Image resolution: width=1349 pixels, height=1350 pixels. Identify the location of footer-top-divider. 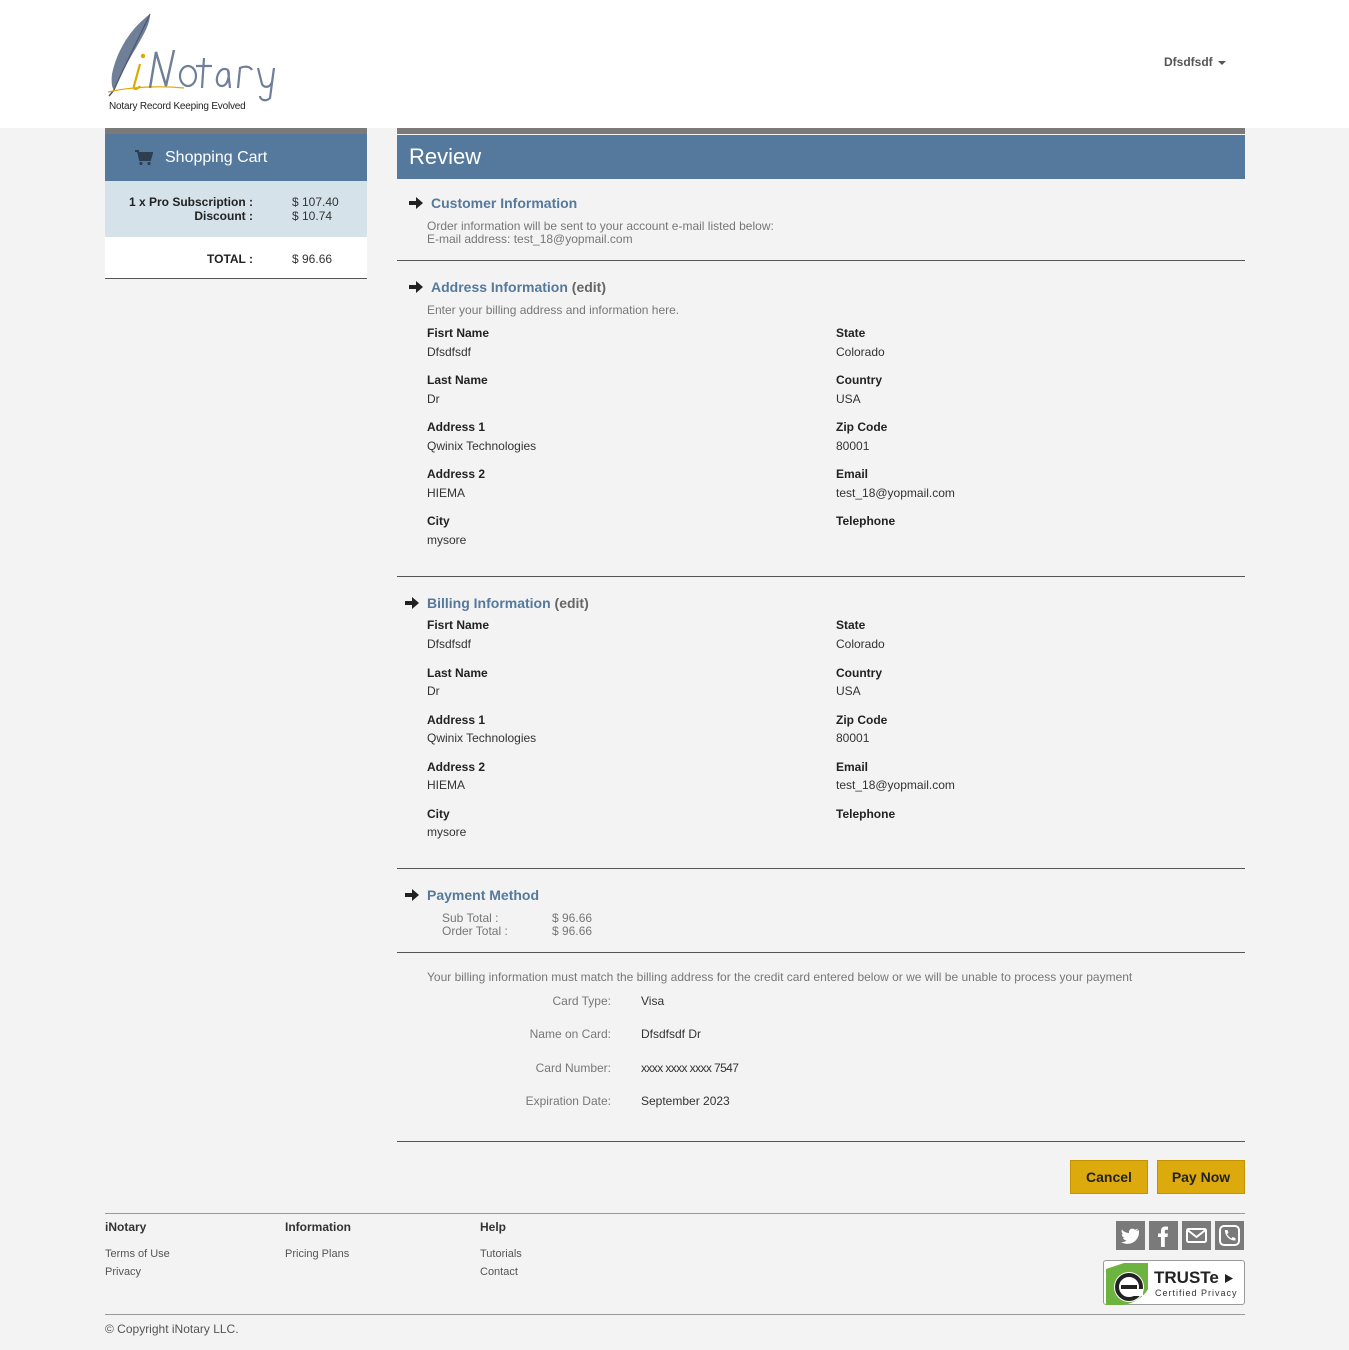
(675, 1213).